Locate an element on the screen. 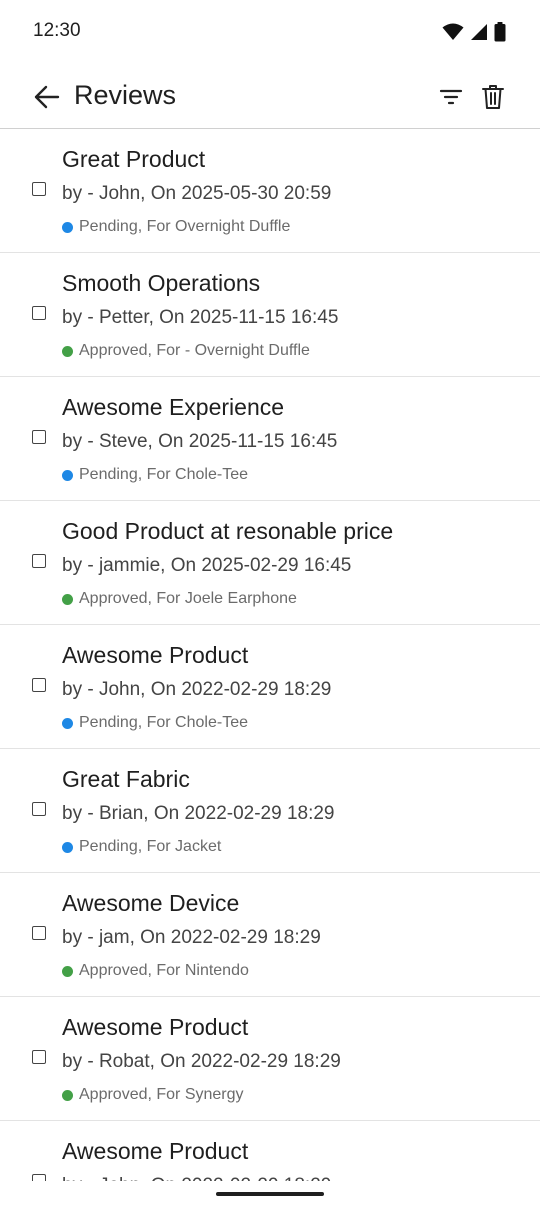 The height and width of the screenshot is (1206, 540). review-title: Awesome Experience is located at coordinates (173, 407).